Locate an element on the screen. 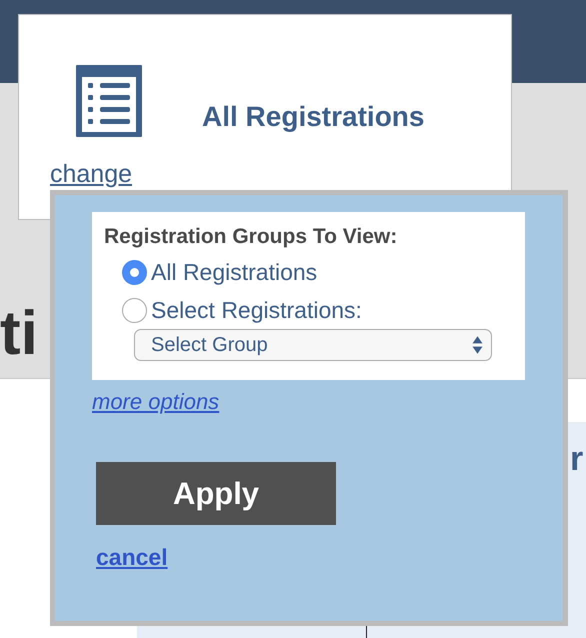 The height and width of the screenshot is (638, 586). group-heading: Registration Groups To View: is located at coordinates (251, 237).